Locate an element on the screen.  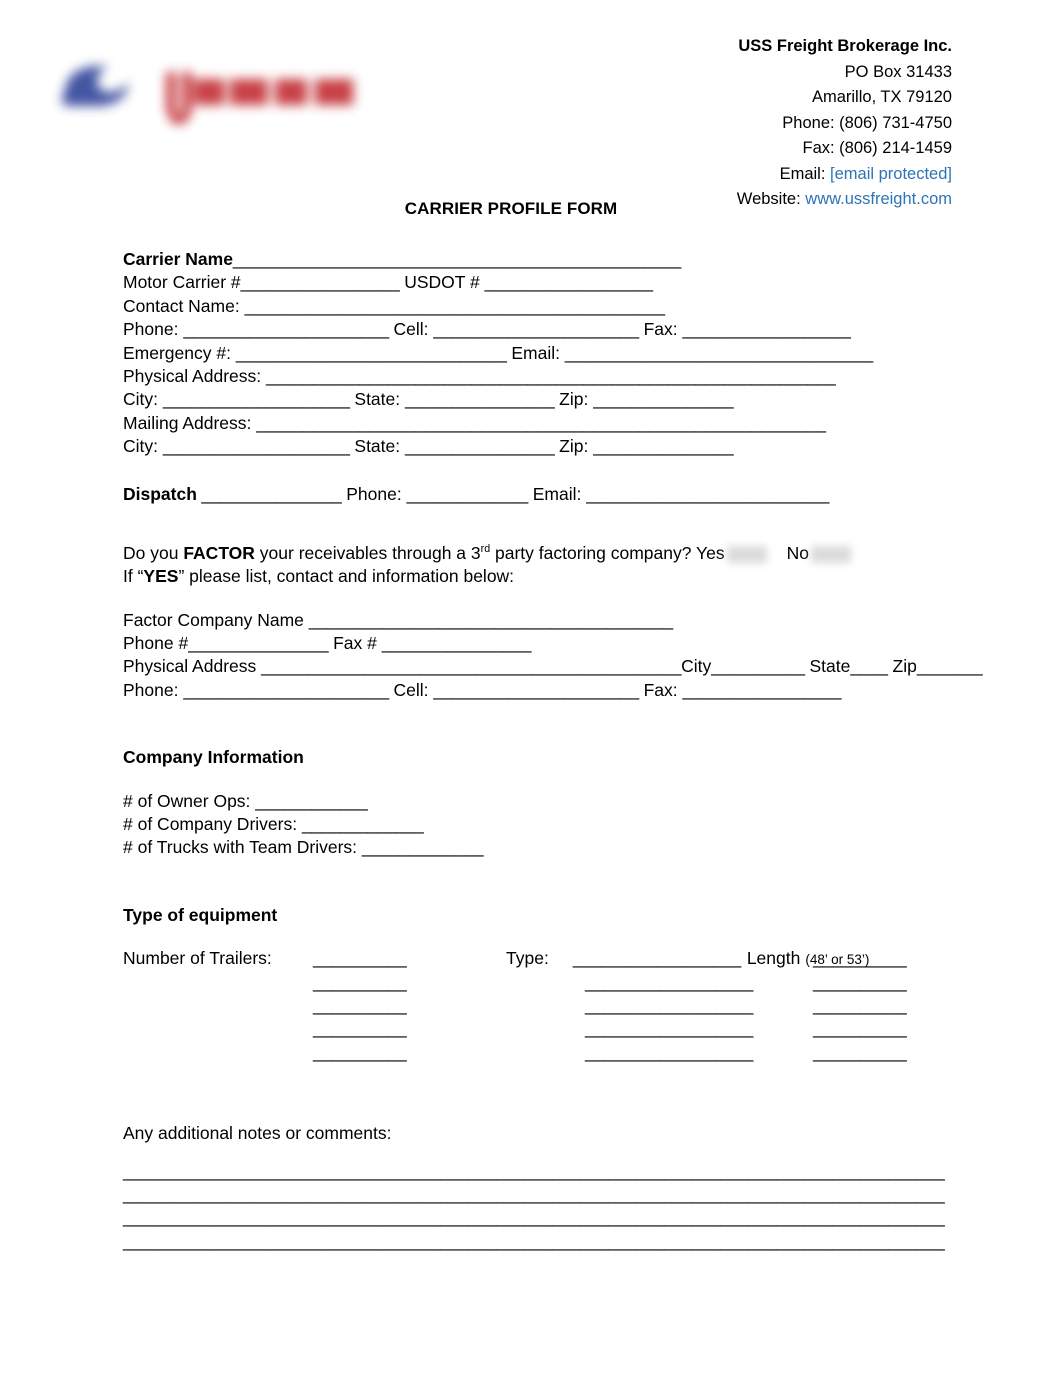
factor-cell-input: ______________________ is located at coordinates (536, 690).